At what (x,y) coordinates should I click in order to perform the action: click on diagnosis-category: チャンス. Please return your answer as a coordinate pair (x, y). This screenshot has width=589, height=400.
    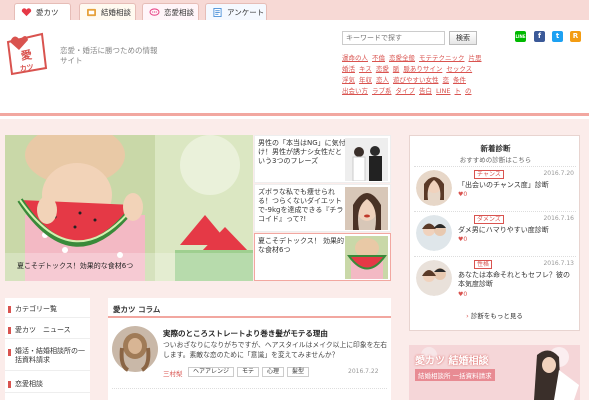
    Looking at the image, I should click on (489, 174).